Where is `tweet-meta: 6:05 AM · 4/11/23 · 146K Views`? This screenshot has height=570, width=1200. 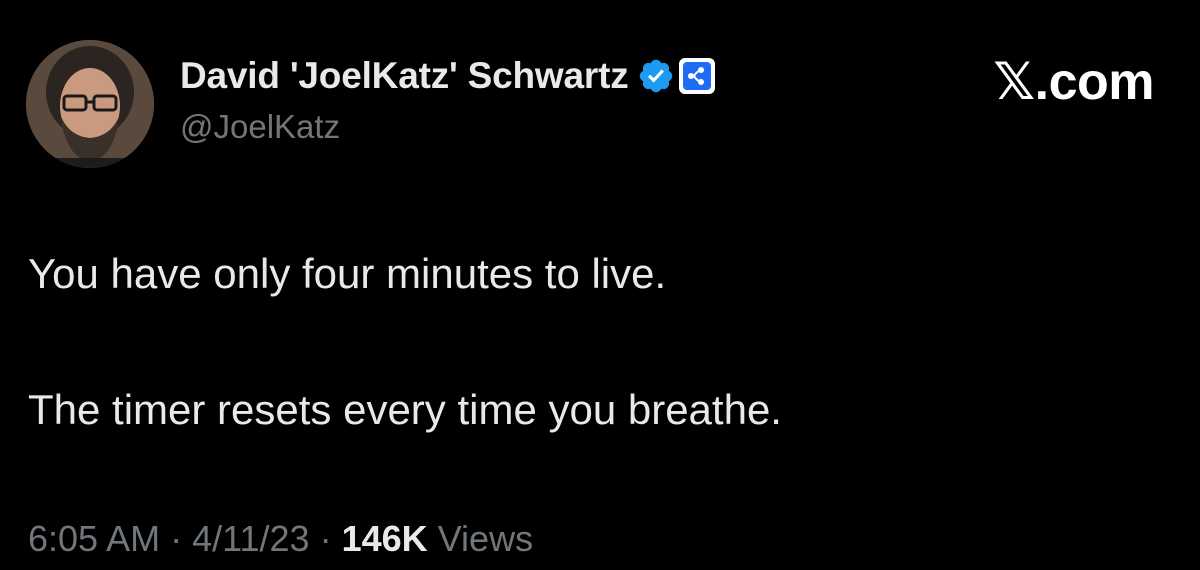
tweet-meta: 6:05 AM · 4/11/23 · 146K Views is located at coordinates (280, 539).